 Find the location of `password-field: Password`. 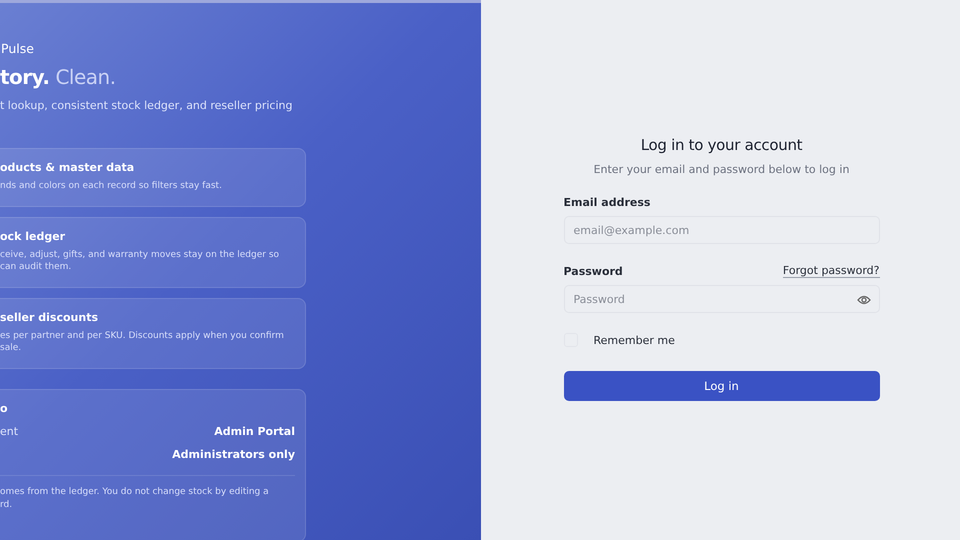

password-field: Password is located at coordinates (722, 299).